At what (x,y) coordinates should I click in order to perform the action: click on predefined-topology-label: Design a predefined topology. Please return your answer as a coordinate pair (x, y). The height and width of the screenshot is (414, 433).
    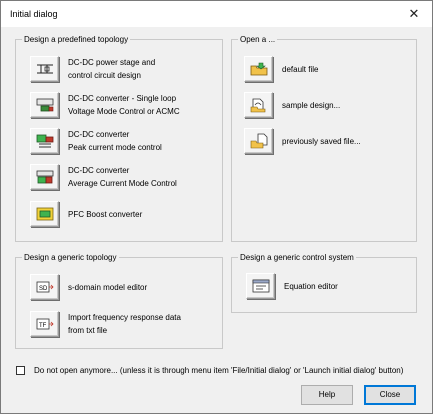
    Looking at the image, I should click on (76, 39).